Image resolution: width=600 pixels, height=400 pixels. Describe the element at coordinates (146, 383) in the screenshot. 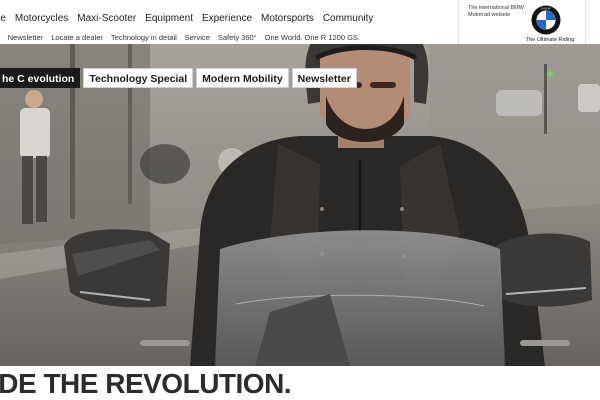

I see `hero-headline: IDE THE REVOLUTION.` at that location.